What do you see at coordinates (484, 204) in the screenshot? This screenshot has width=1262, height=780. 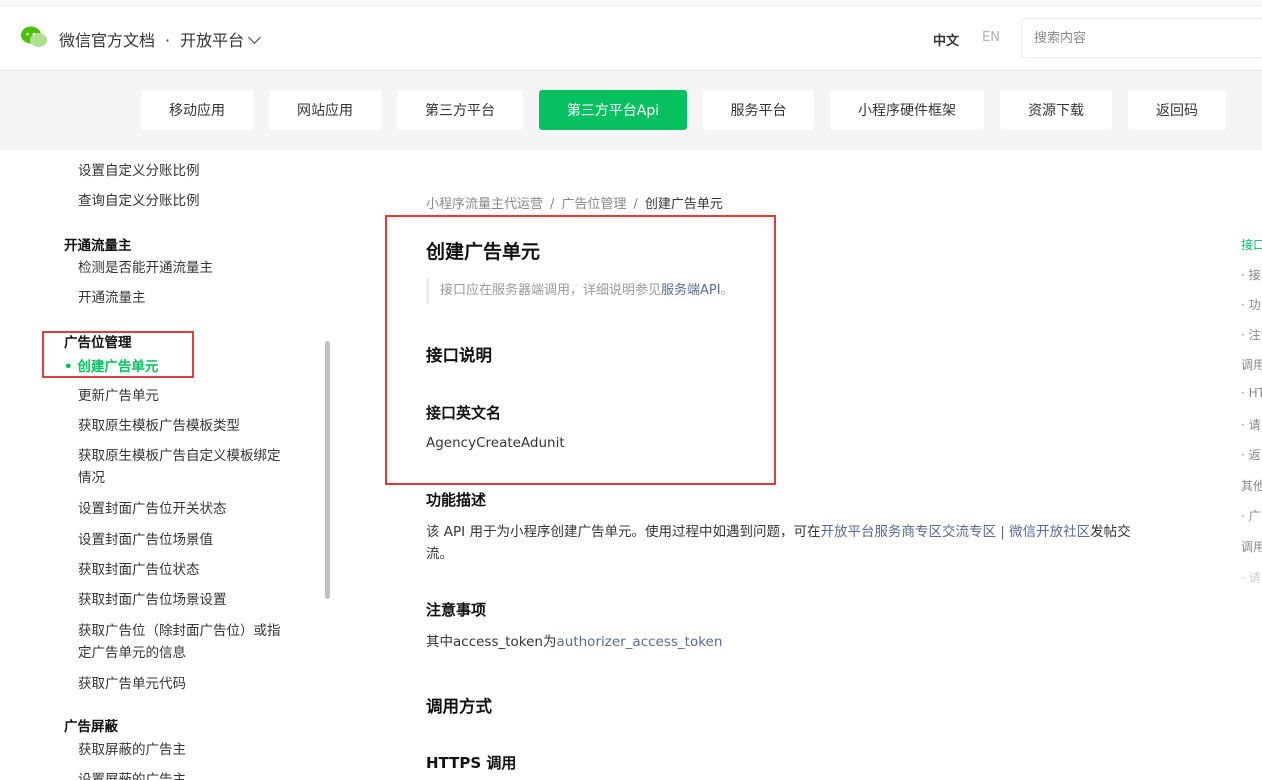 I see `breadcrumb-link-agency: 小程序流量主代运营` at bounding box center [484, 204].